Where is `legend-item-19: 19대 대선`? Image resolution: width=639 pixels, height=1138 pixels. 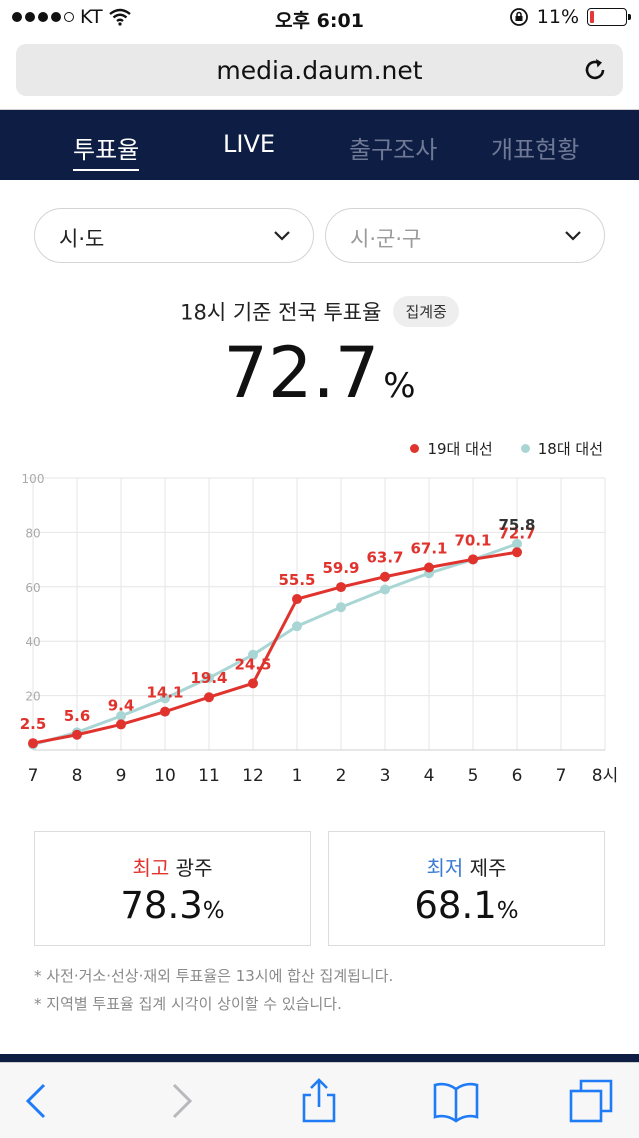
legend-item-19: 19대 대선 is located at coordinates (451, 448).